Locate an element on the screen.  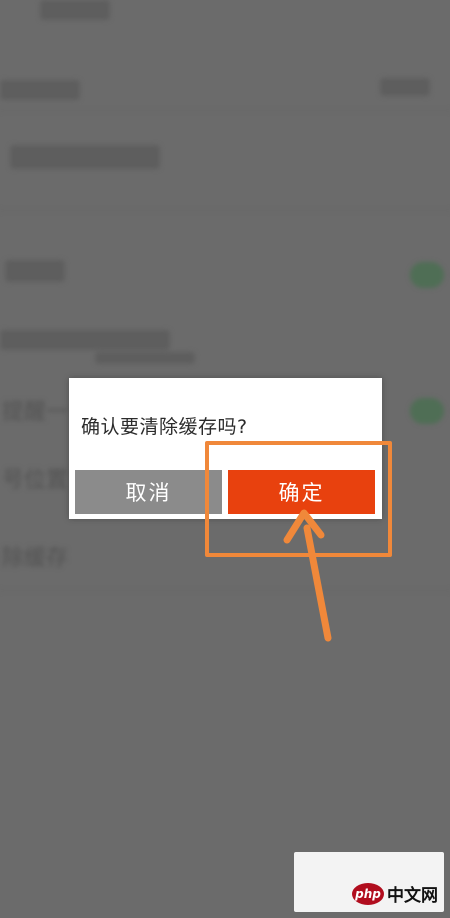
watermark-logo: php 中文网 is located at coordinates (395, 893).